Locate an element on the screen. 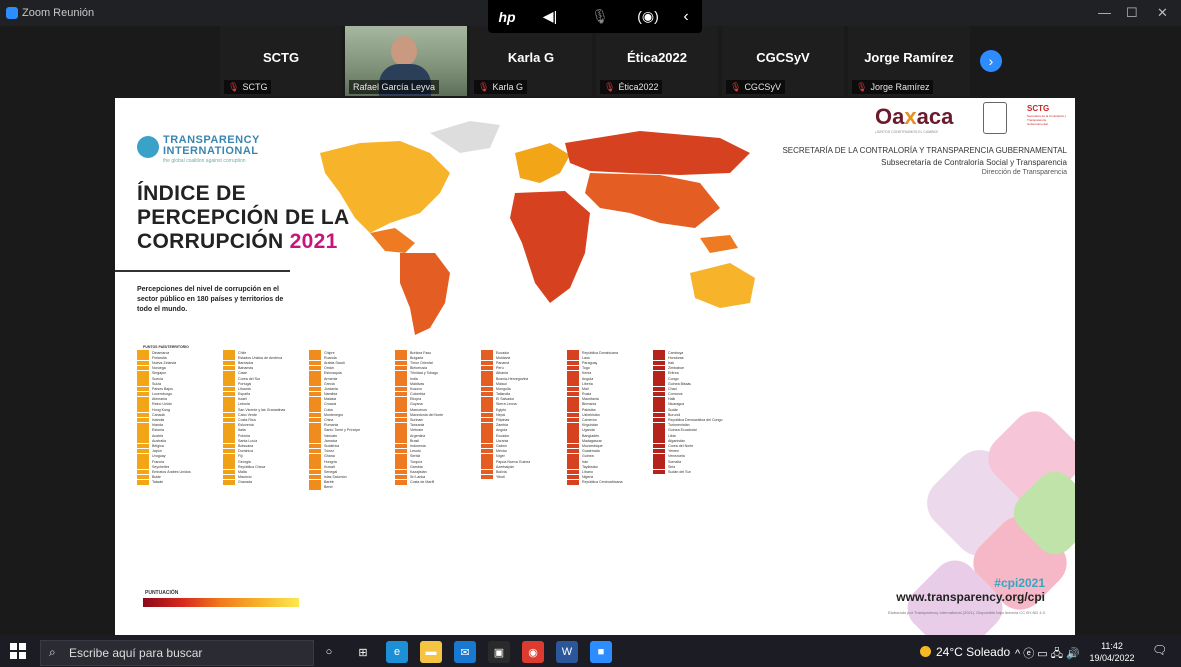  microphone-icon: 🎙 is located at coordinates (600, 16).